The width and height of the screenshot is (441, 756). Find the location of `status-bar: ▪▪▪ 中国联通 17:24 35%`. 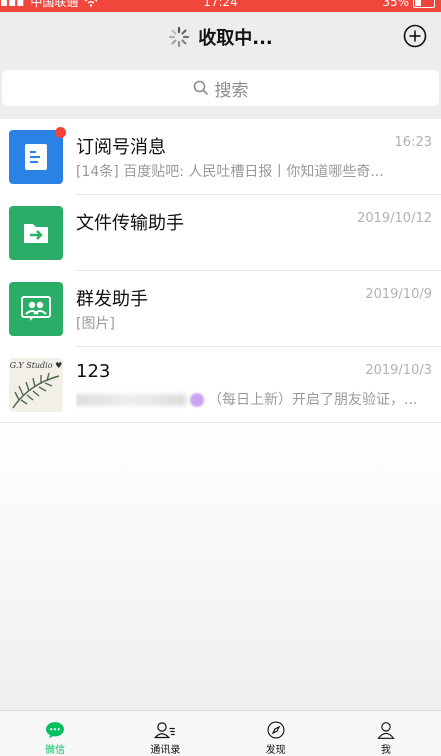

status-bar: ▪▪▪ 中国联通 17:24 35% is located at coordinates (220, 6).